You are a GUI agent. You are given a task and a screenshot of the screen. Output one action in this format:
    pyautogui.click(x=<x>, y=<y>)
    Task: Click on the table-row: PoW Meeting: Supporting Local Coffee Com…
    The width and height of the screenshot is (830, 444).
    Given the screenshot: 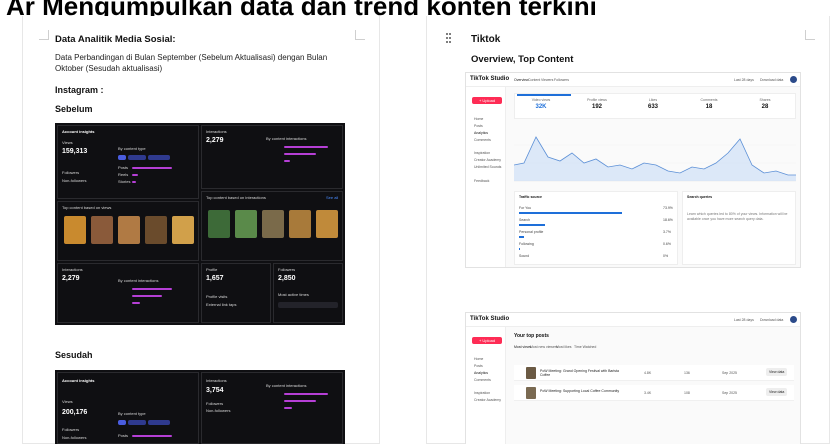 What is the action you would take?
    pyautogui.click(x=654, y=393)
    